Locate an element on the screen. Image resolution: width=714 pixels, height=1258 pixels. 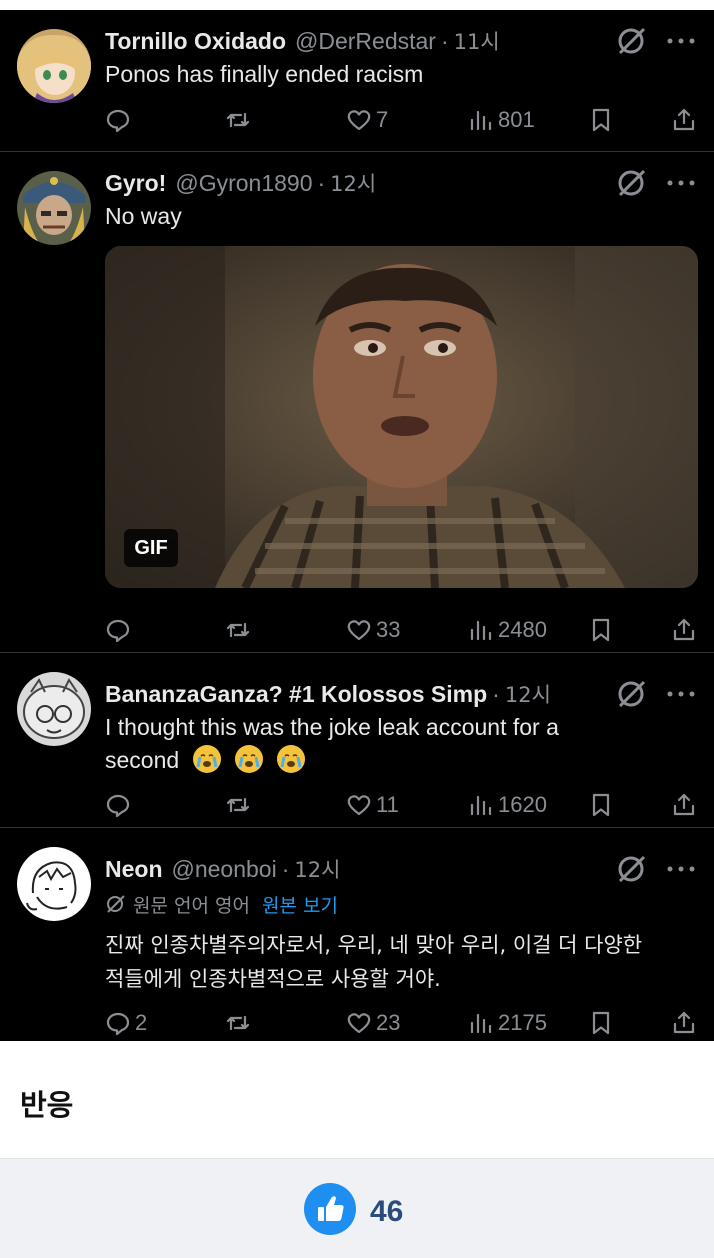
post-header: Neon @neonboi · 12시 is located at coordinates (222, 869).